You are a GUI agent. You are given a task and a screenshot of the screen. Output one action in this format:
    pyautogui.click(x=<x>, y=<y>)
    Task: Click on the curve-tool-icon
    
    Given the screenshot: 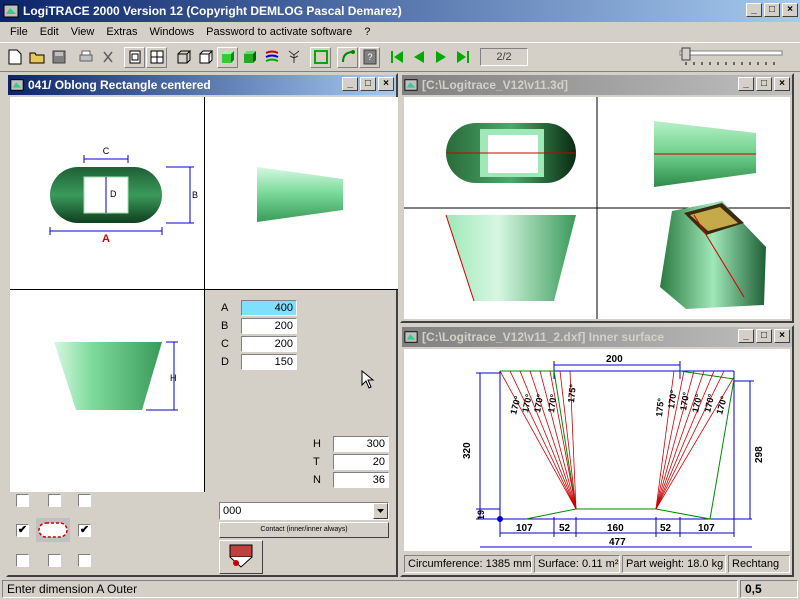 What is the action you would take?
    pyautogui.click(x=347, y=57)
    